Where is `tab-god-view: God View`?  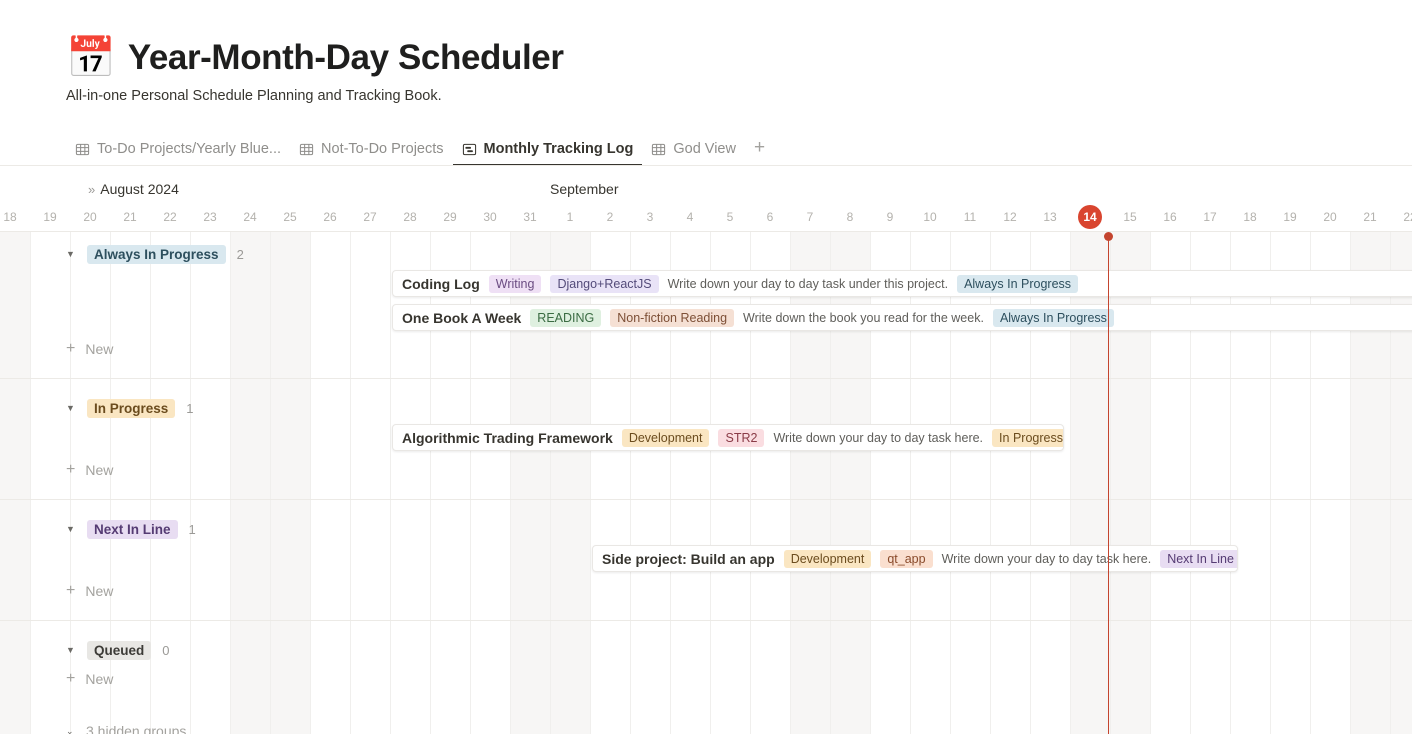
tab-god-view: God View is located at coordinates (693, 153).